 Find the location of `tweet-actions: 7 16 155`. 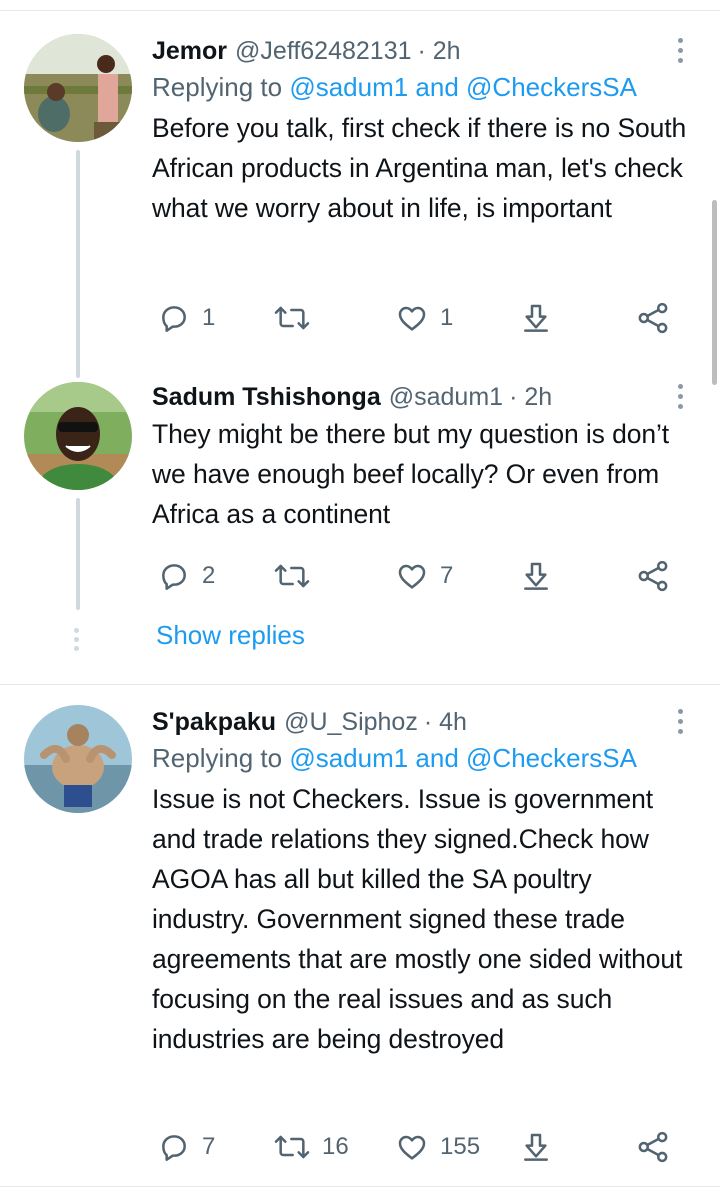

tweet-actions: 7 16 155 is located at coordinates (422, 1147).